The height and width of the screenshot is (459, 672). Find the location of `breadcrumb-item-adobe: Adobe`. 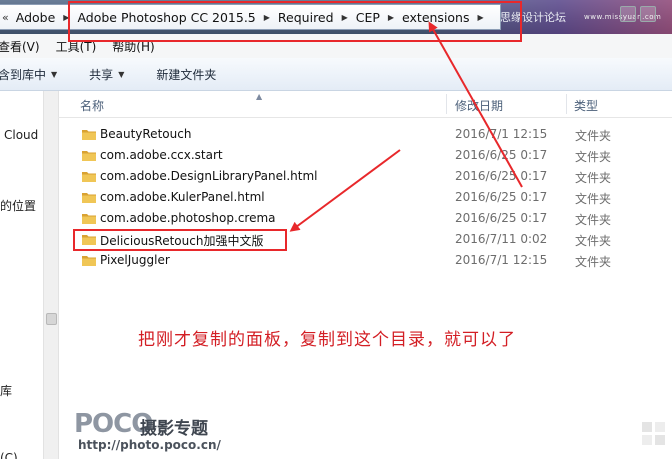

breadcrumb-item-adobe: Adobe is located at coordinates (36, 17).